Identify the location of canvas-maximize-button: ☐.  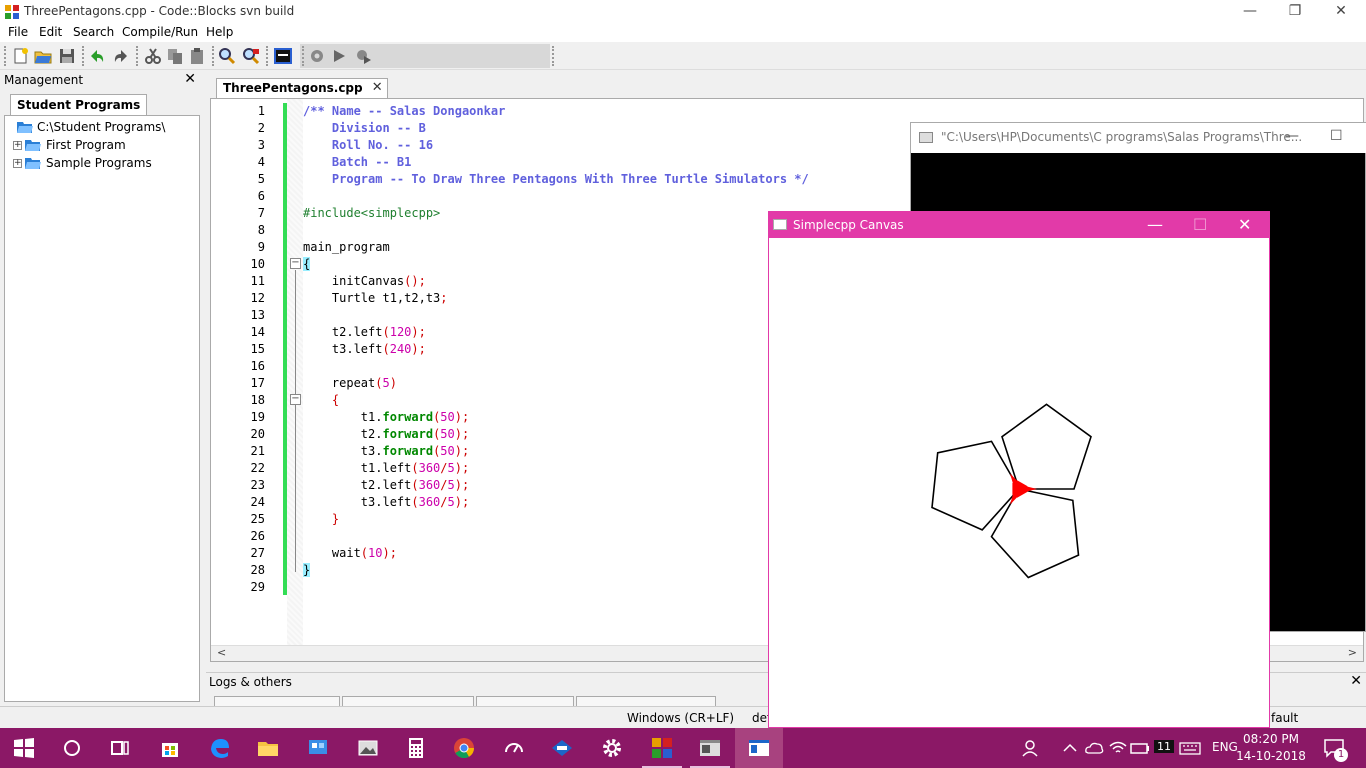
(1200, 224).